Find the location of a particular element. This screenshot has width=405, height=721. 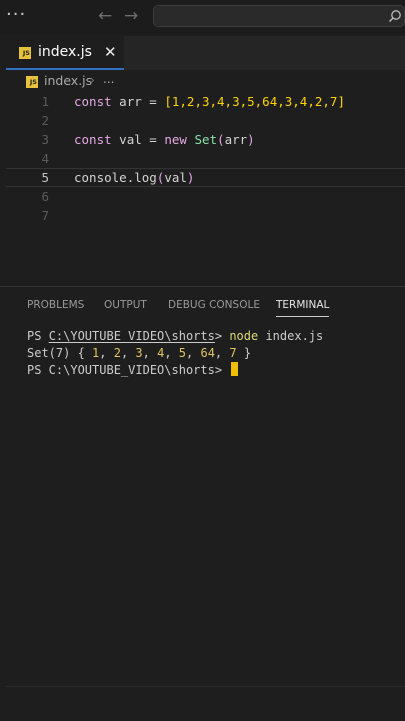

breadcrumb-file: index.js is located at coordinates (68, 80).